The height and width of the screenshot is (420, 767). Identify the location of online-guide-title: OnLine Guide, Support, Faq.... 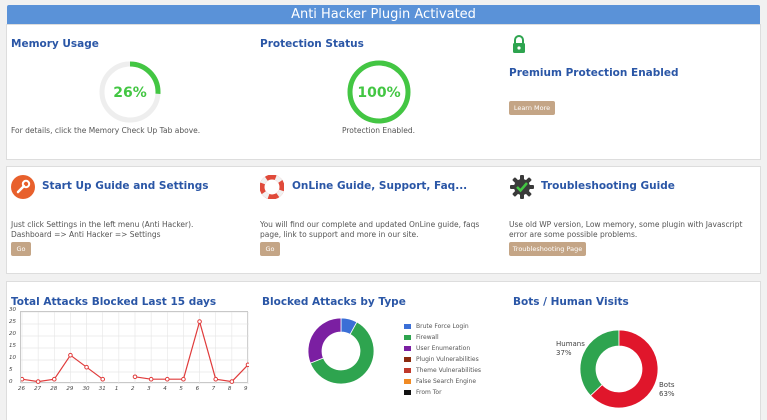
(380, 186).